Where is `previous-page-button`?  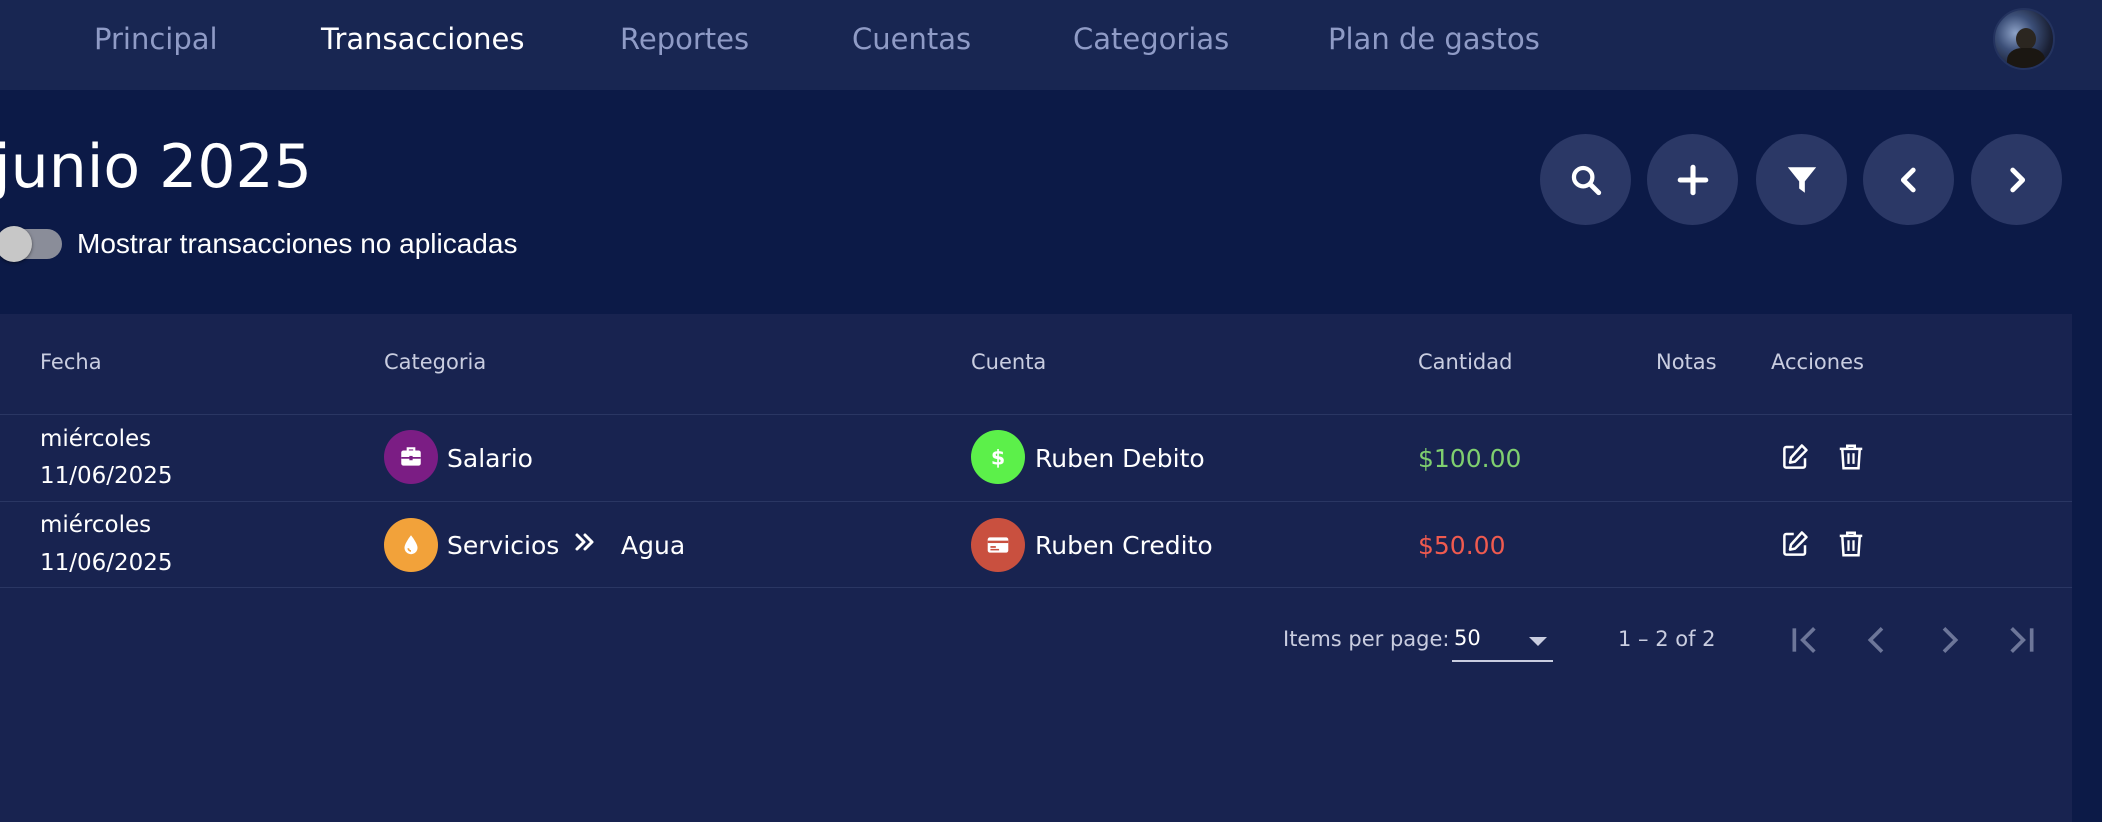 previous-page-button is located at coordinates (1877, 640).